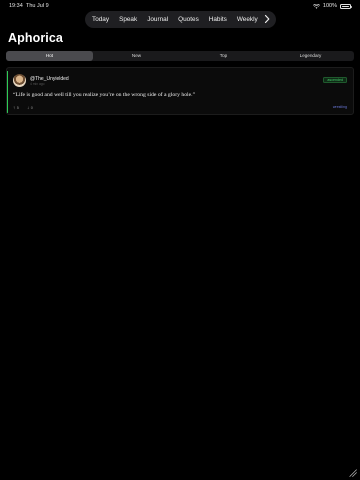 This screenshot has width=360, height=480. Describe the element at coordinates (35, 38) in the screenshot. I see `page-title: Aphorica` at that location.